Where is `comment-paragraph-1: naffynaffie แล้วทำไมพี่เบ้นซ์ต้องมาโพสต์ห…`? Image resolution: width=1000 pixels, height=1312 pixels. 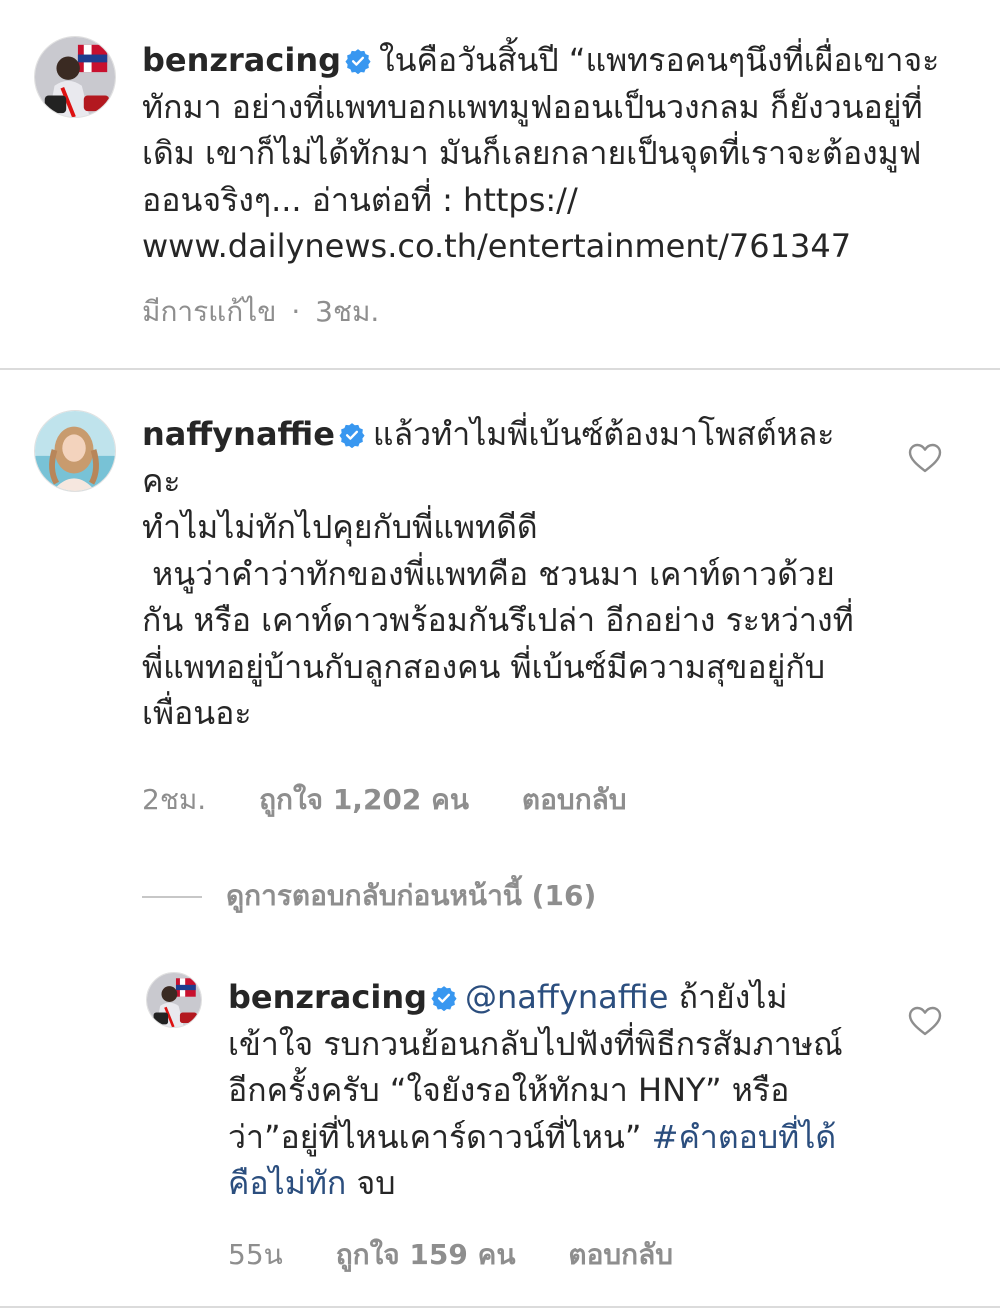 comment-paragraph-1: naffynaffie แล้วทำไมพี่เบ้นซ์ต้องมาโพสต์ห… is located at coordinates (502, 457).